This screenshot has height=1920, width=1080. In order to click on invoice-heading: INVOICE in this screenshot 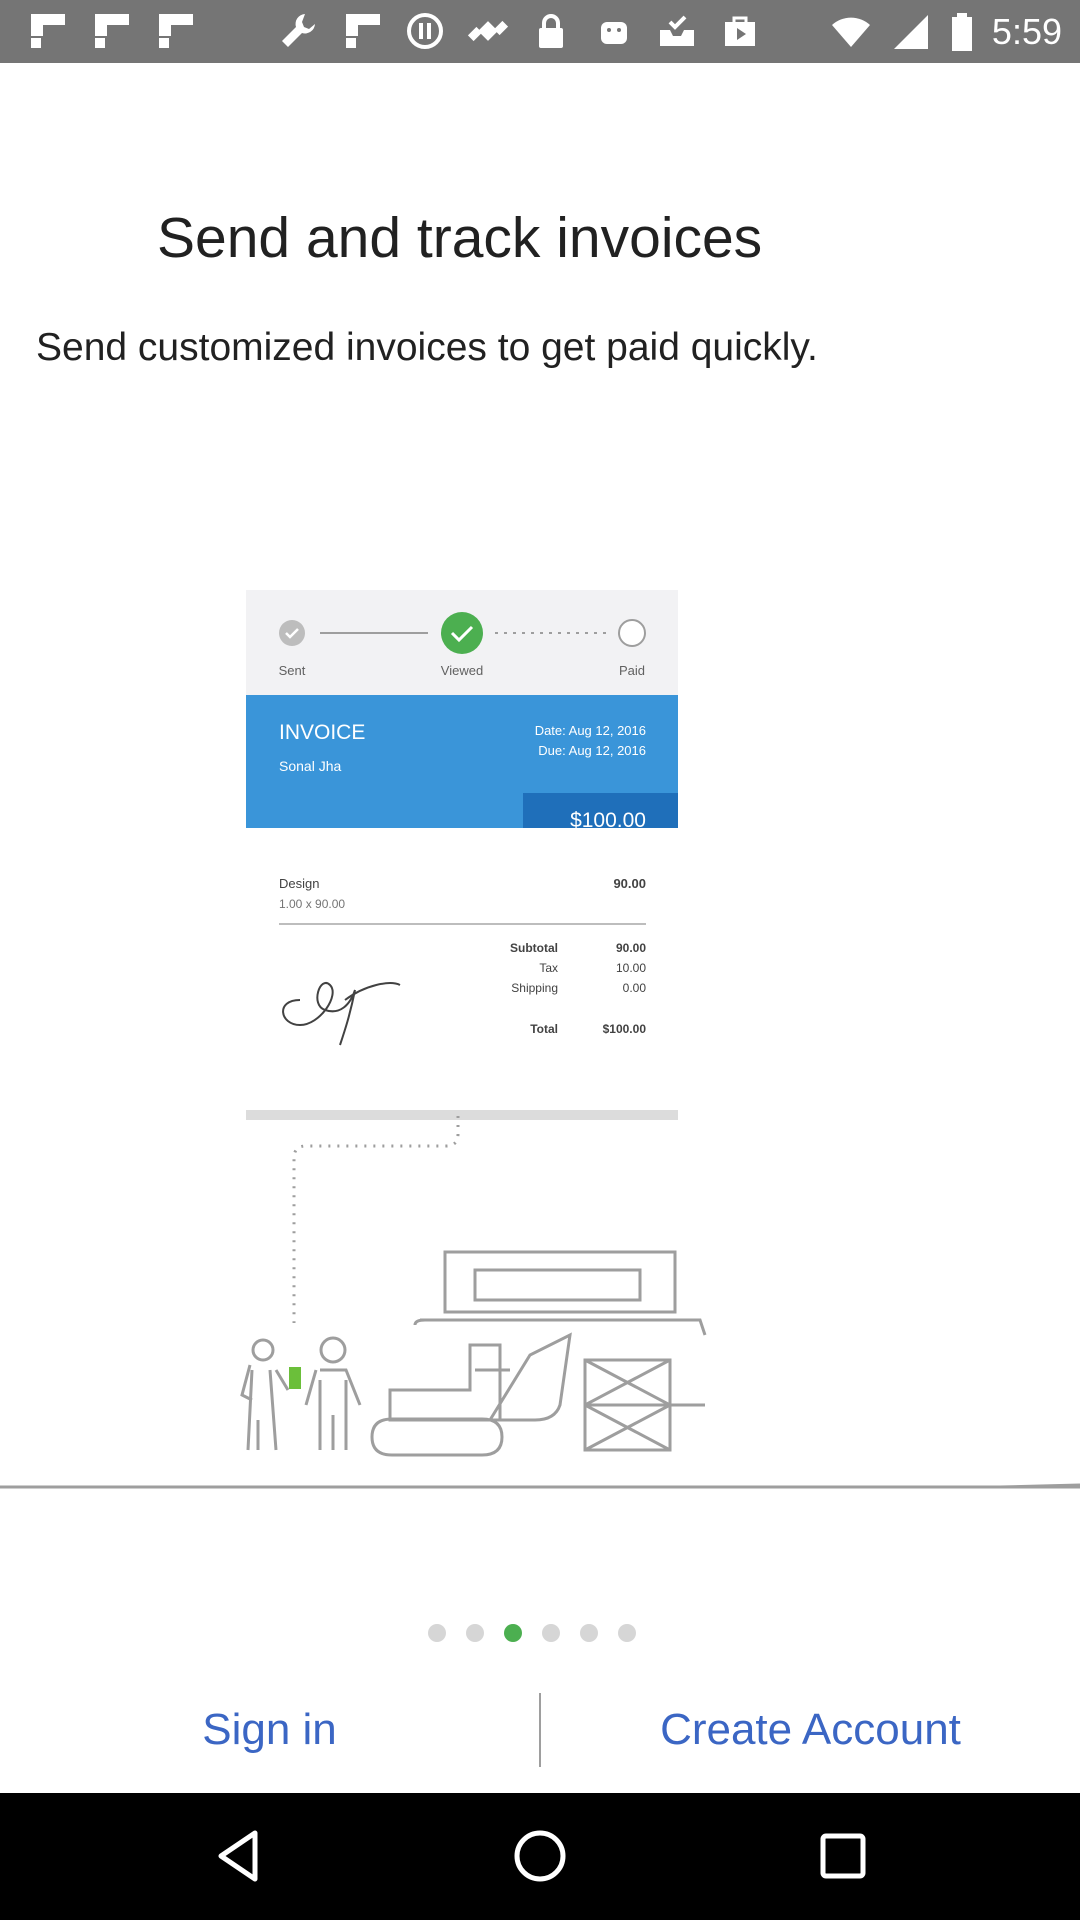, I will do `click(322, 732)`.